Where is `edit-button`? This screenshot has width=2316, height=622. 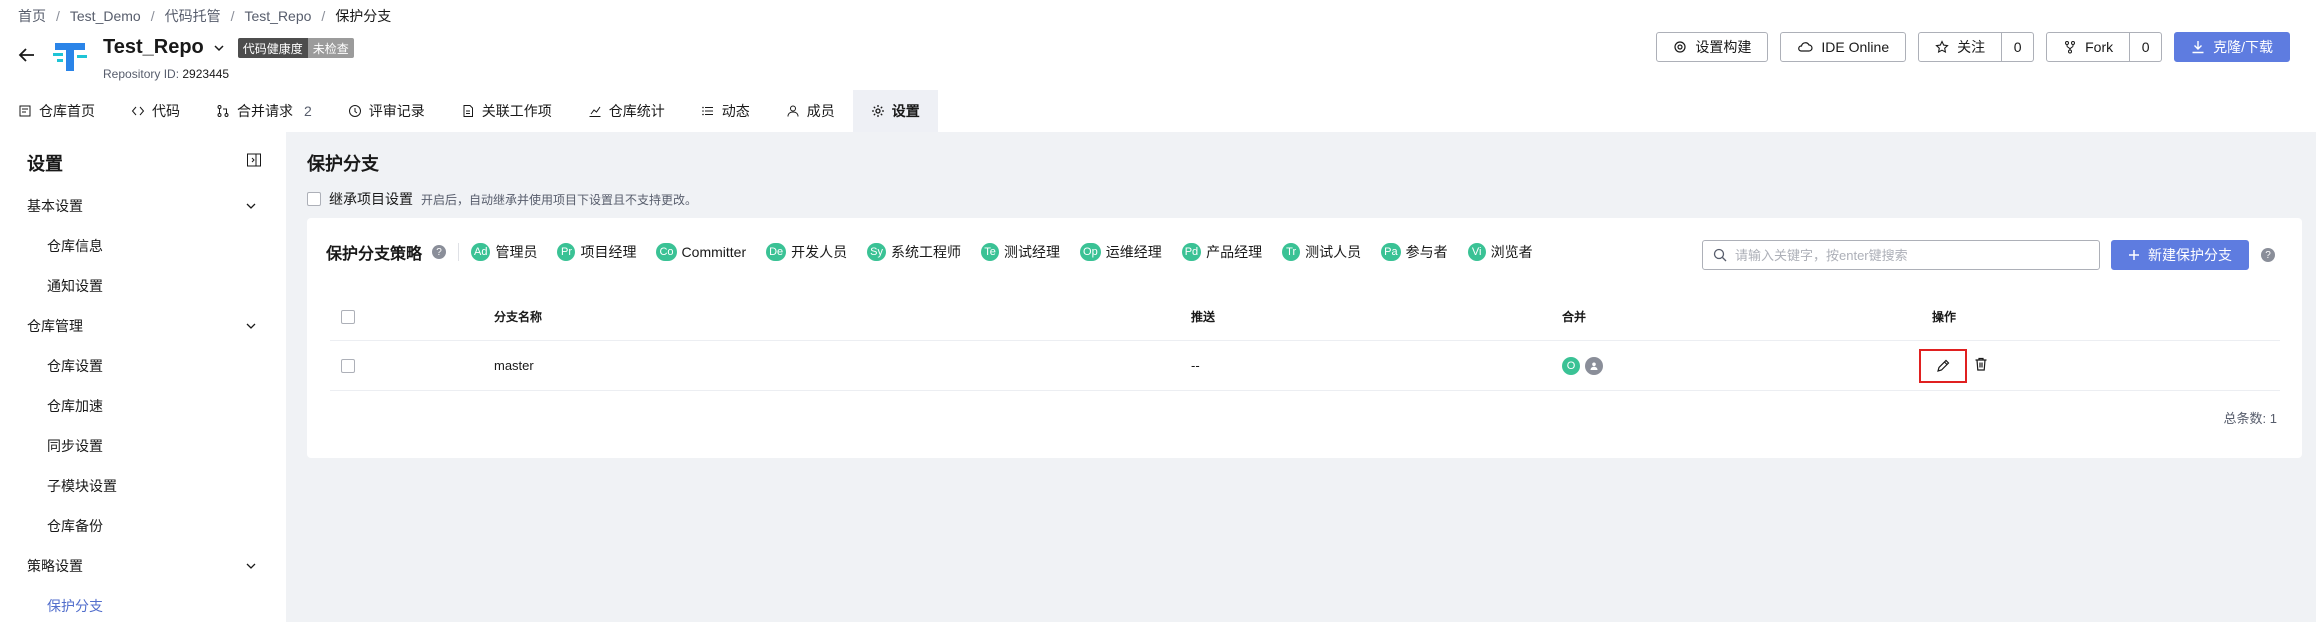 edit-button is located at coordinates (1943, 365).